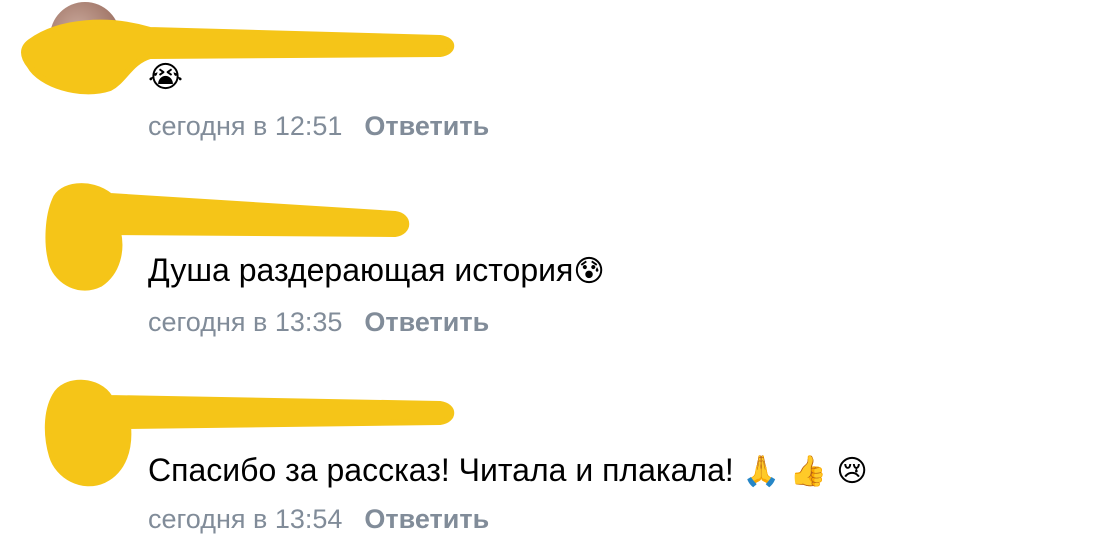 This screenshot has height=558, width=1104. I want to click on comment-message: Душа раздерающая история, so click(361, 270).